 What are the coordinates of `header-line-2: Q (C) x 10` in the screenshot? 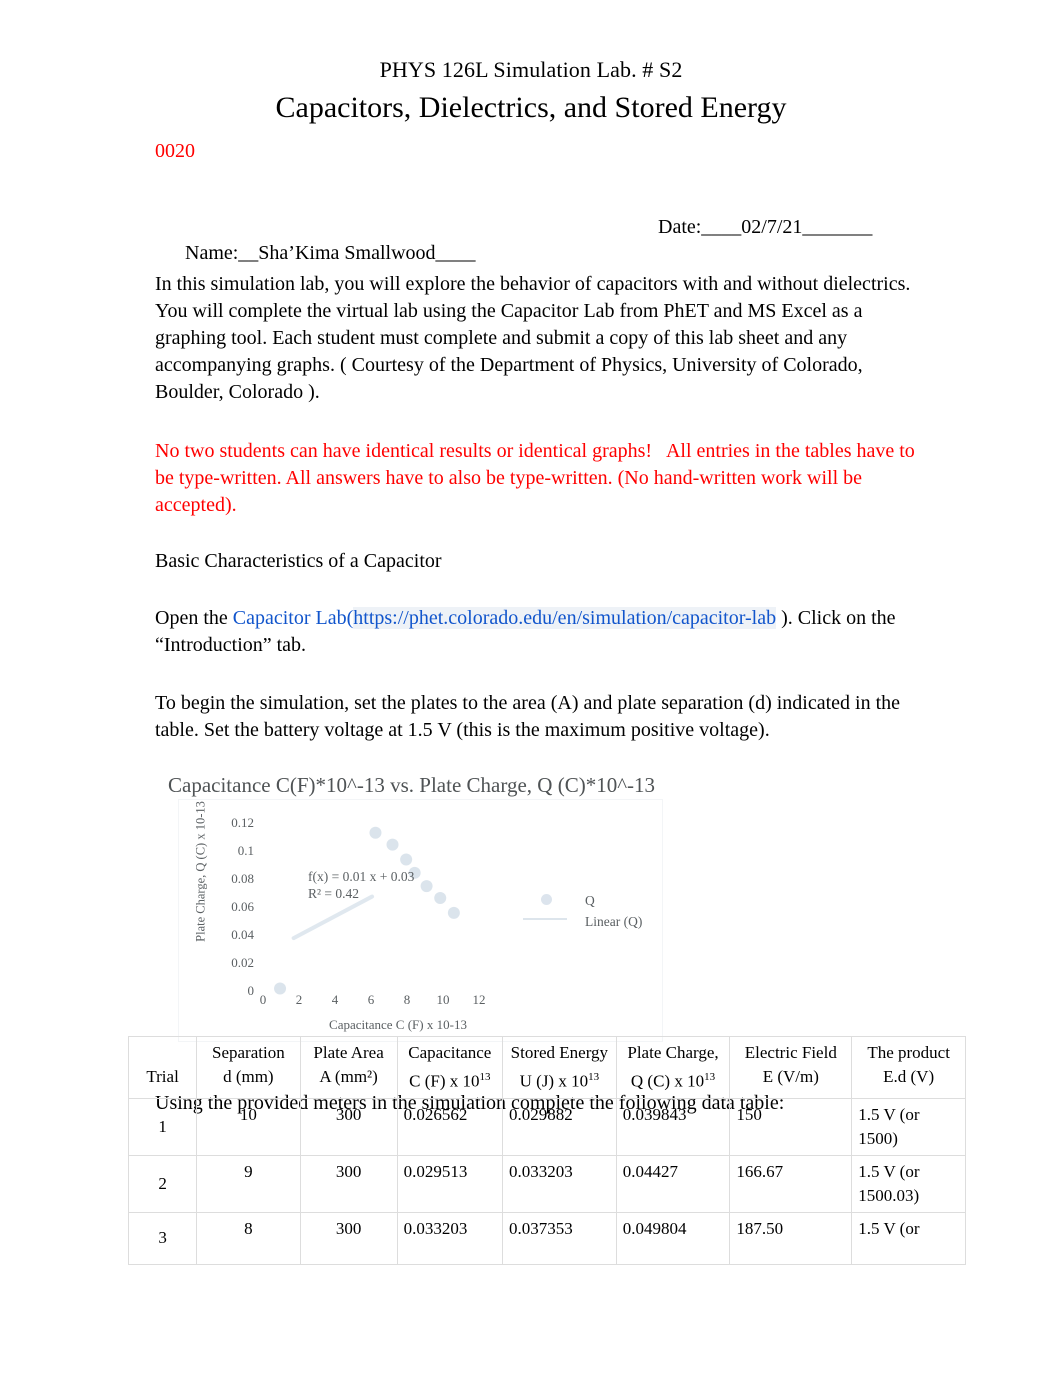 It's located at (667, 1081).